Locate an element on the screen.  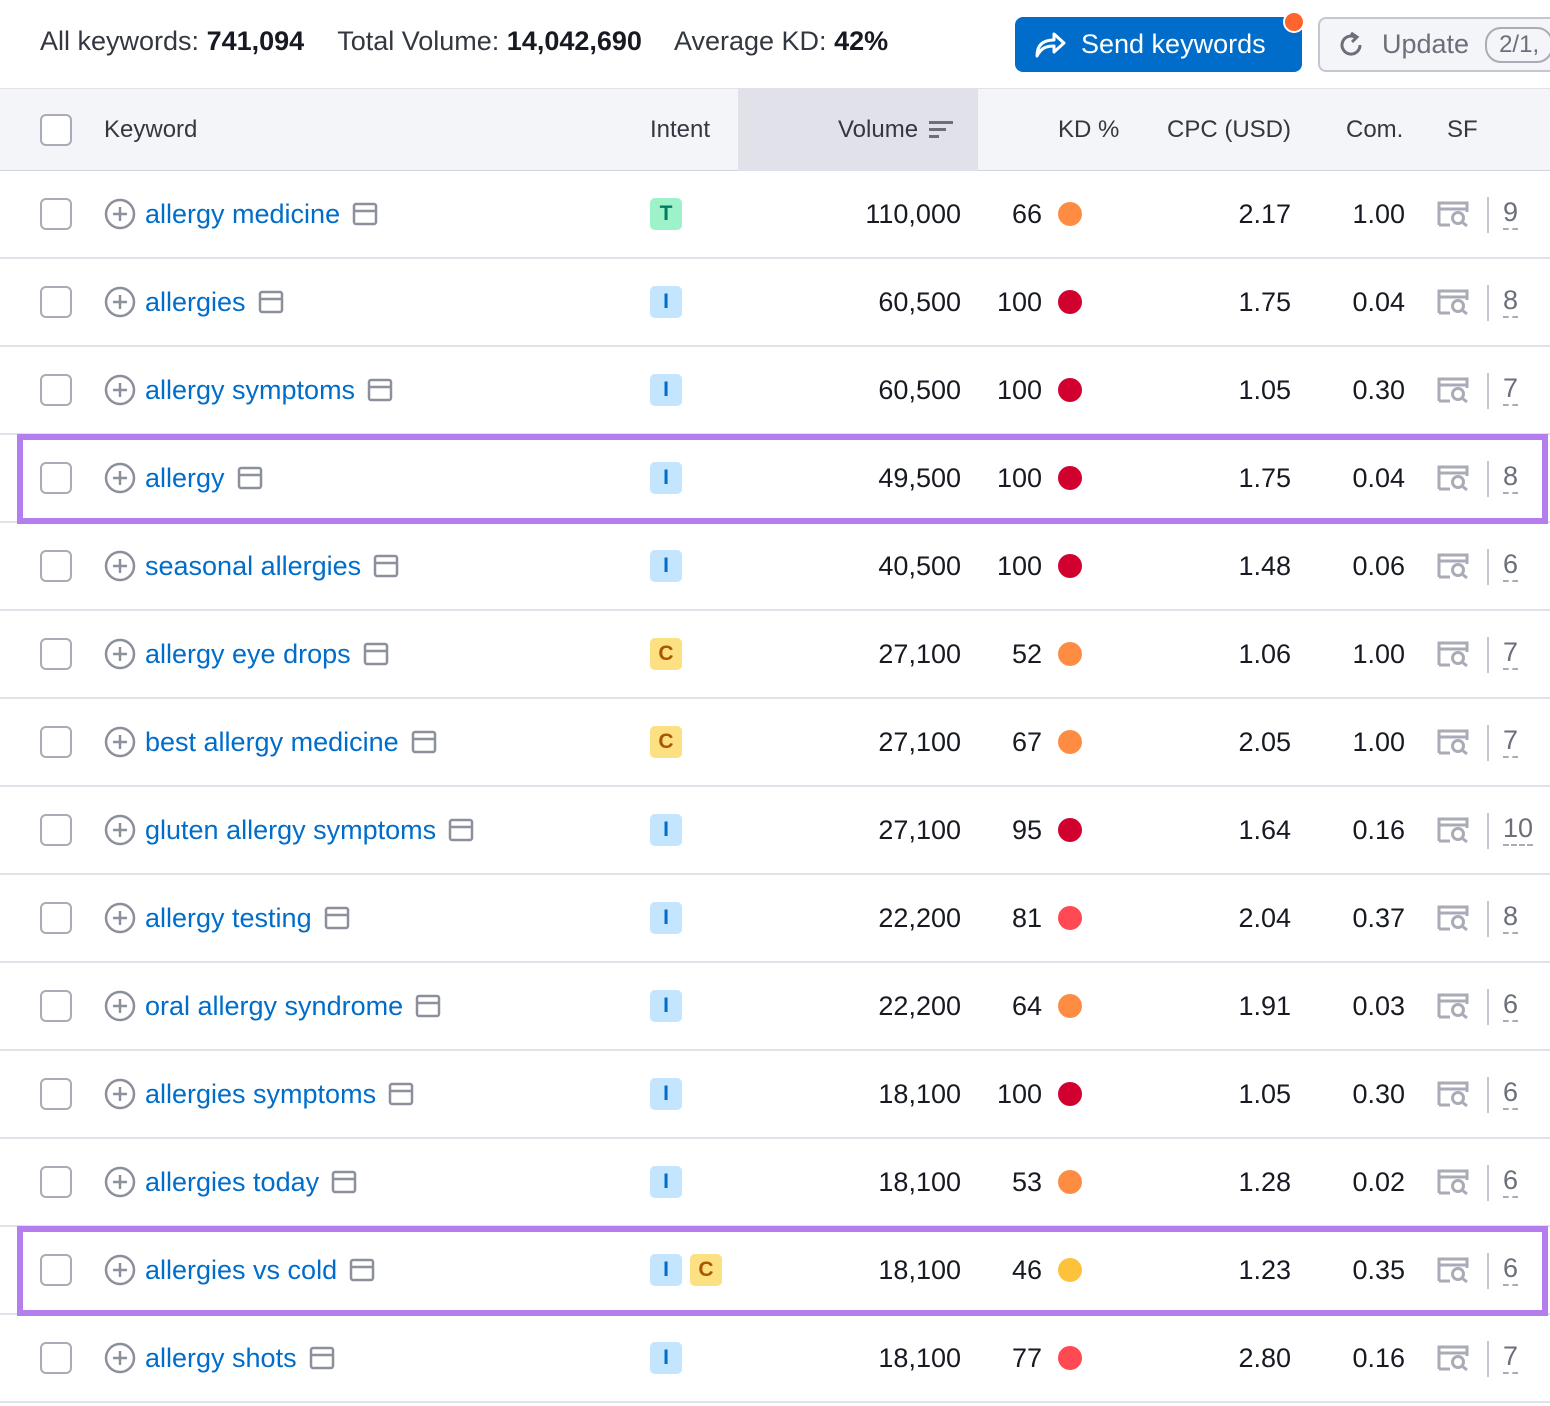
keyword-link: allergies today is located at coordinates (232, 1182).